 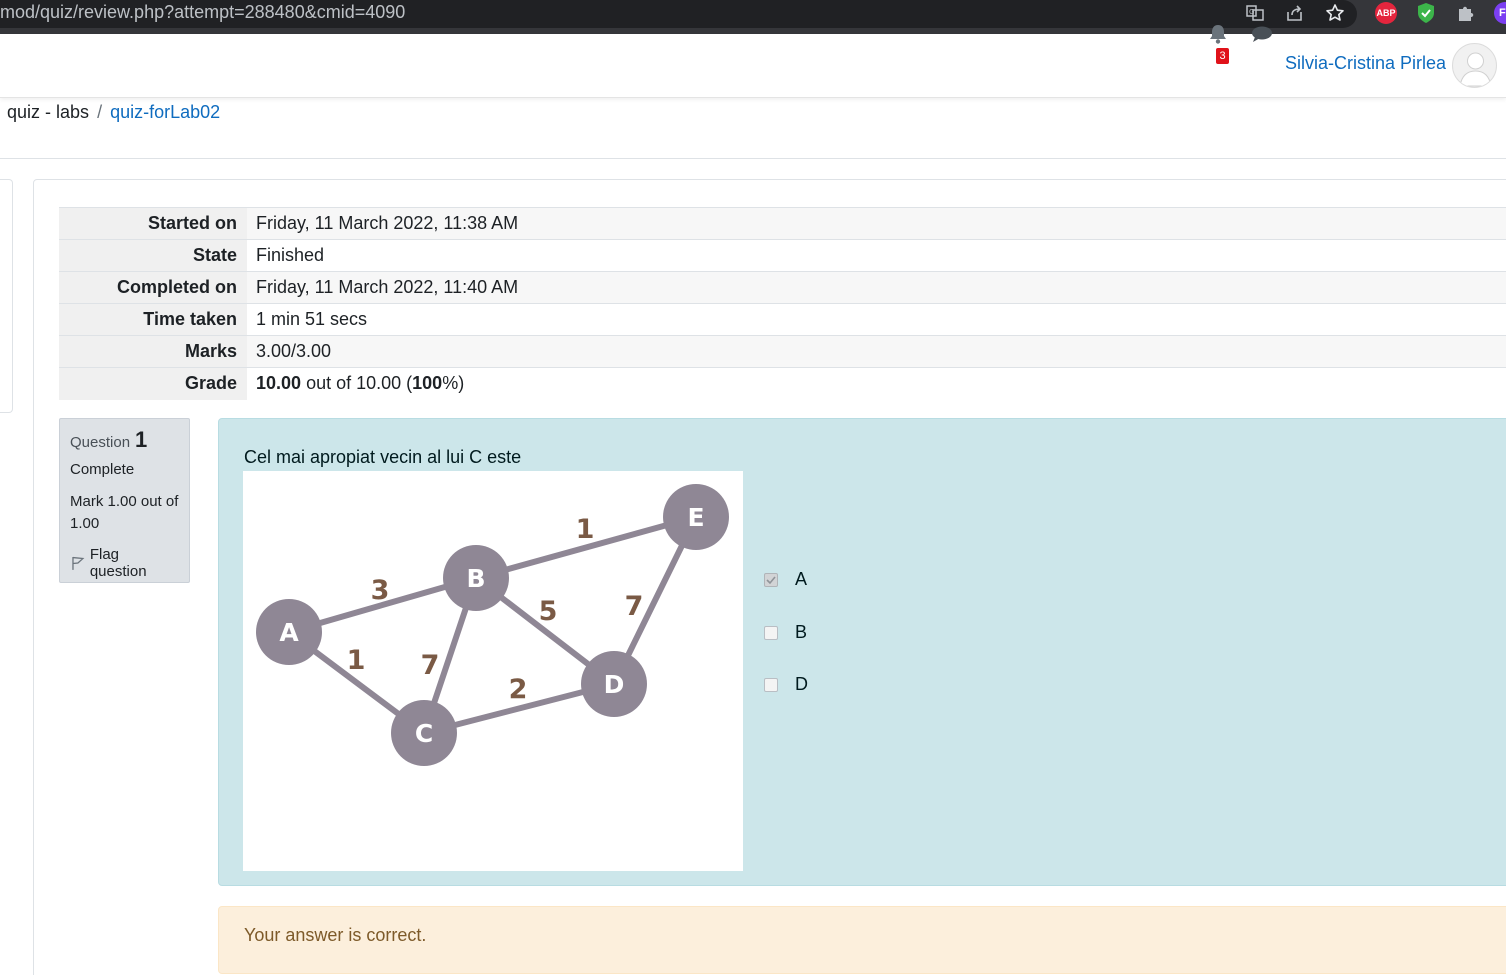 What do you see at coordinates (427, 383) in the screenshot?
I see `grade-percent: 100` at bounding box center [427, 383].